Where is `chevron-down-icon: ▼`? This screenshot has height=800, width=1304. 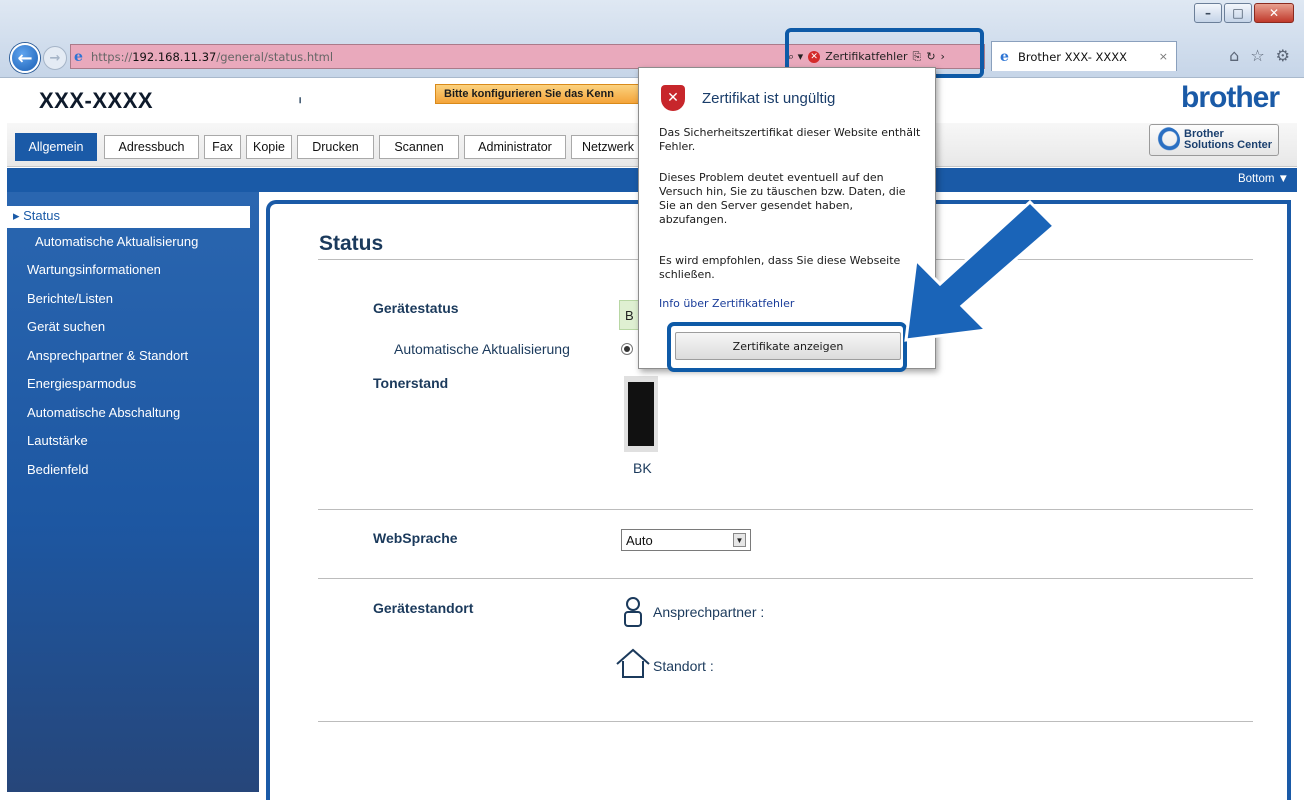
chevron-down-icon: ▼ is located at coordinates (739, 540).